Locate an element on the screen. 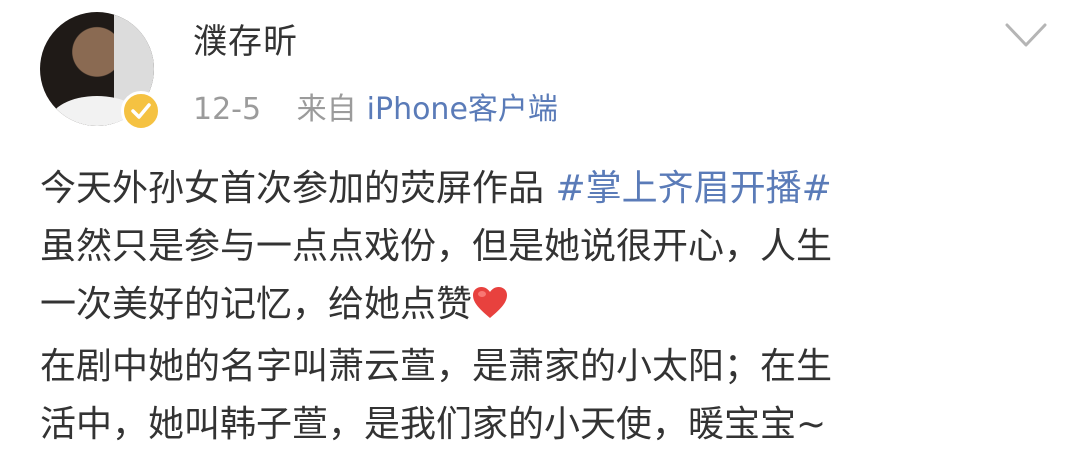 This screenshot has width=1080, height=454. post-line-3: 一次美好的记忆，给她点赞 is located at coordinates (560, 307).